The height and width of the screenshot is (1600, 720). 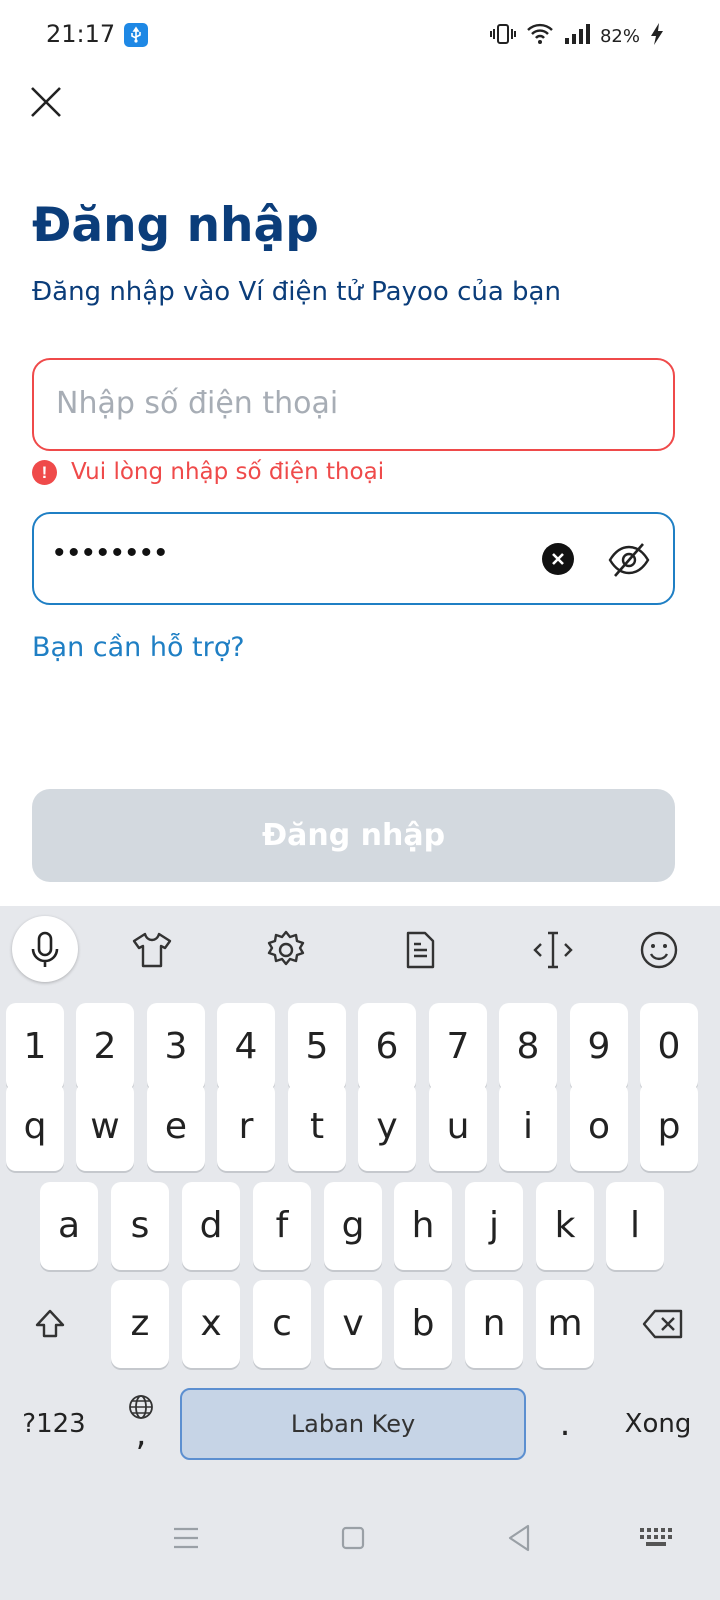 What do you see at coordinates (494, 1226) in the screenshot?
I see `key-j: j` at bounding box center [494, 1226].